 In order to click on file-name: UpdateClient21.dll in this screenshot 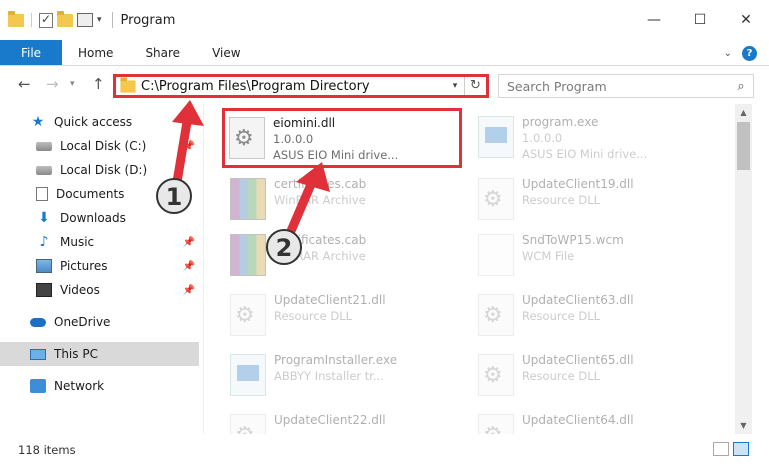, I will do `click(330, 300)`.